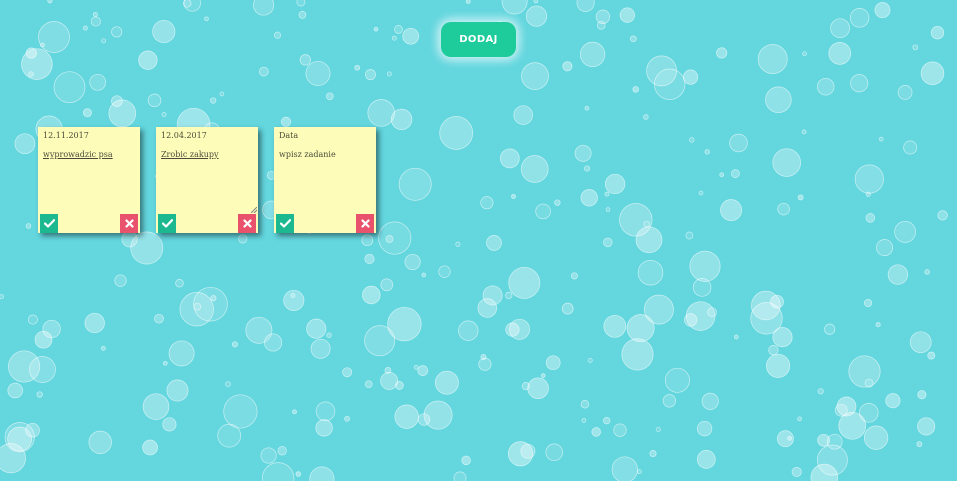 The width and height of the screenshot is (957, 481). Describe the element at coordinates (254, 210) in the screenshot. I see `resize-handle` at that location.